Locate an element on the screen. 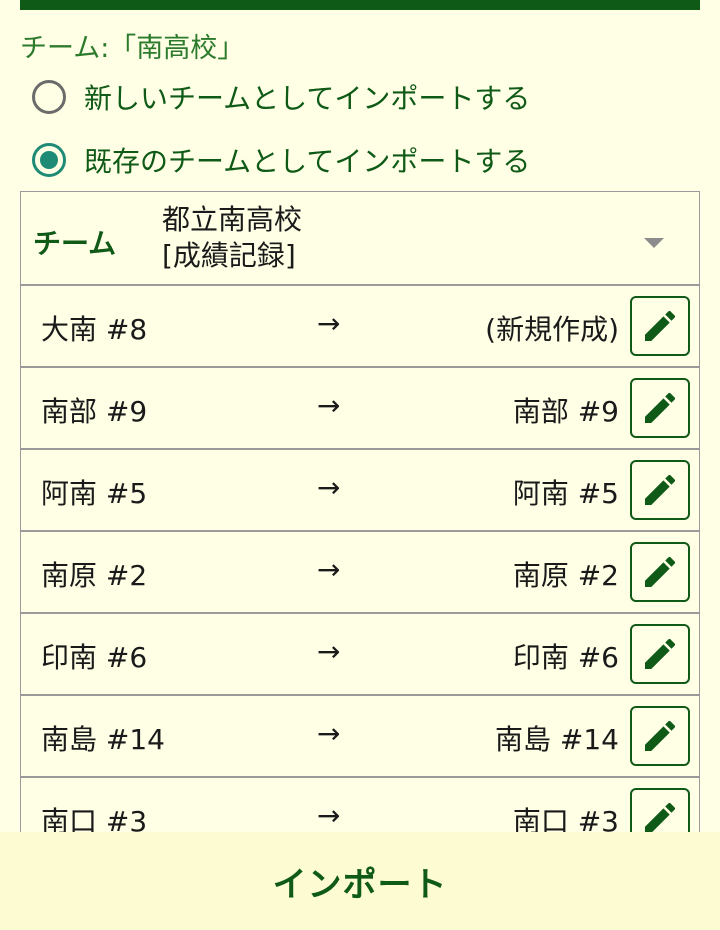 Image resolution: width=720 pixels, height=930 pixels. team-select-value: 都立南高校 [成績記録] is located at coordinates (232, 237).